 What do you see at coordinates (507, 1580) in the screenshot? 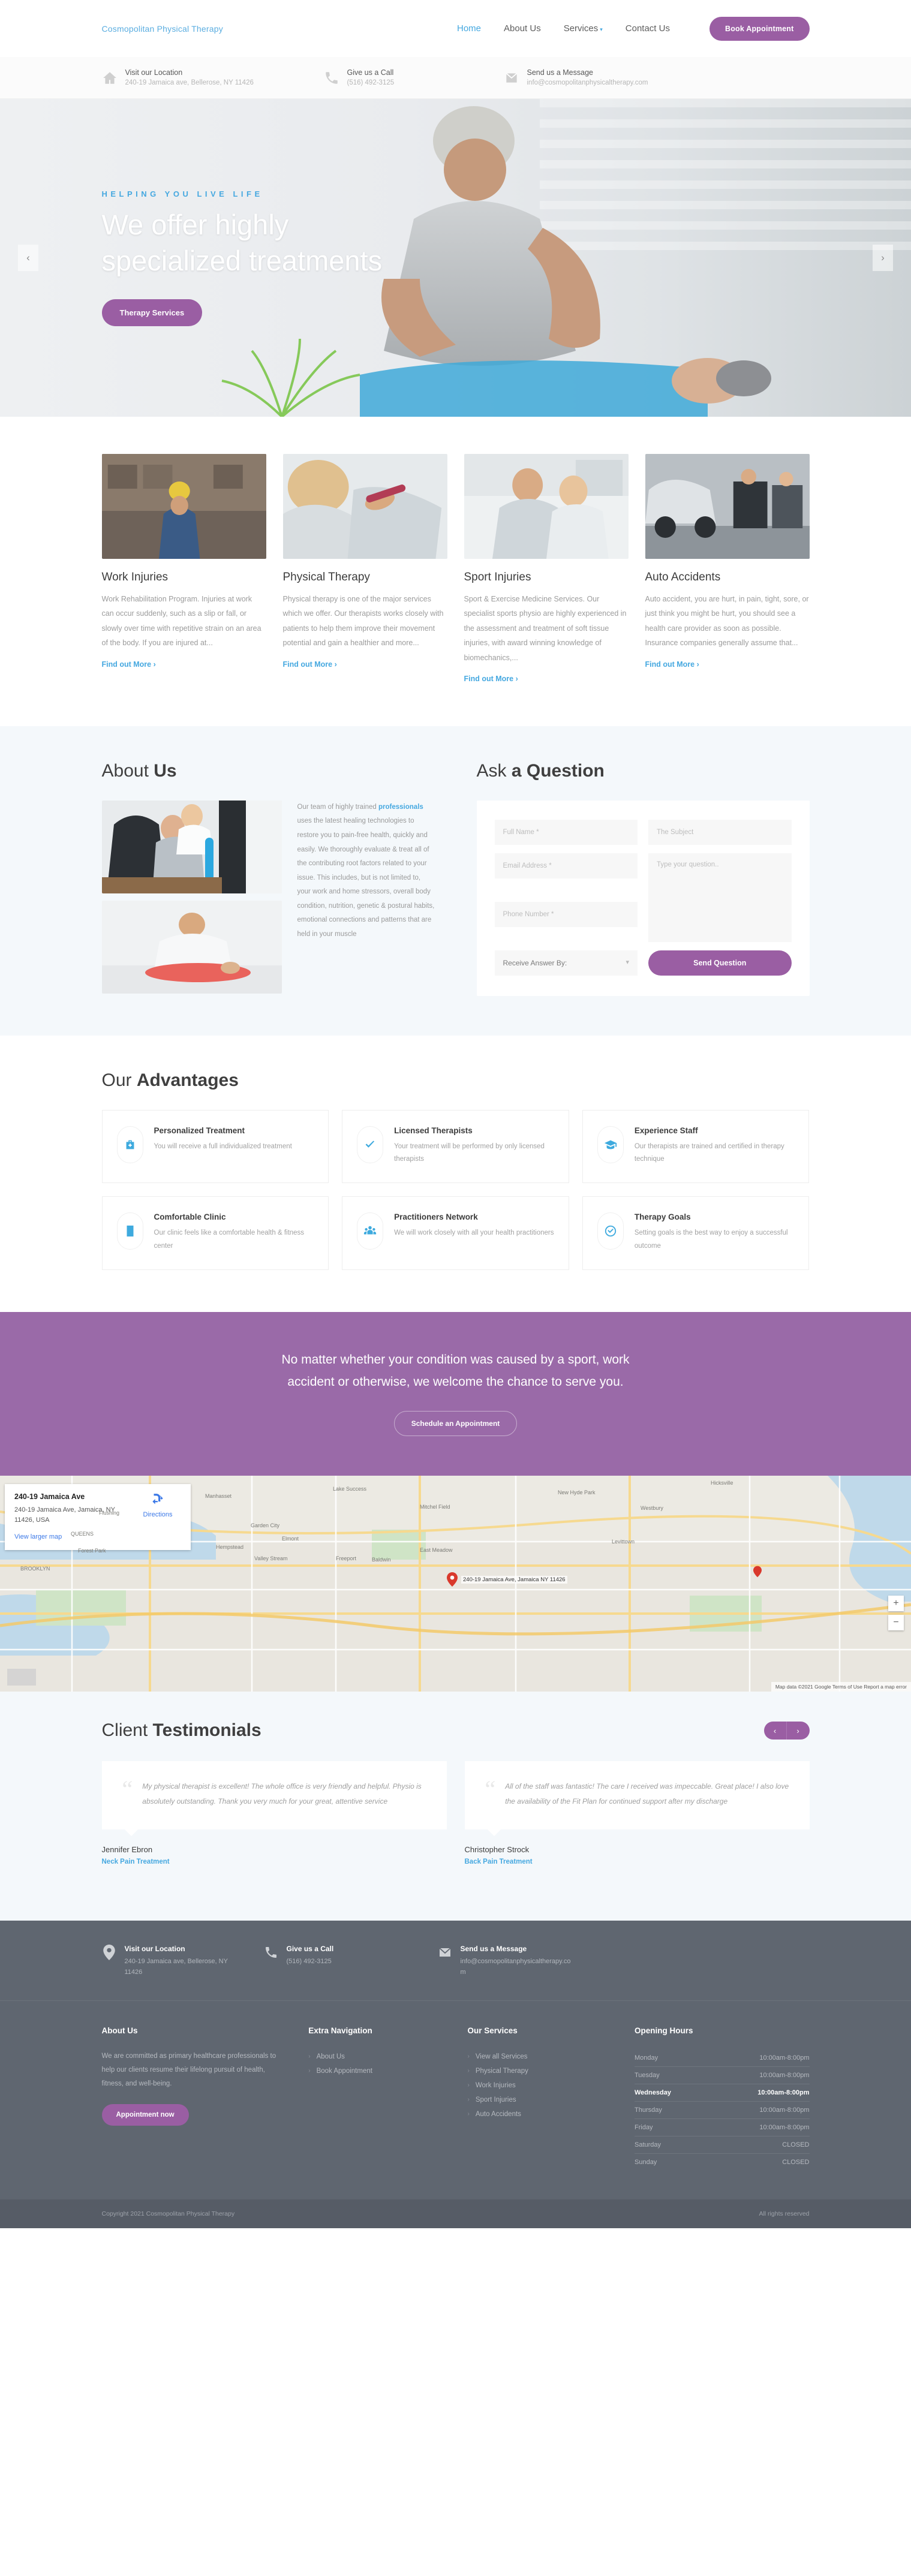
I see `map-marker-primary: 240-19 Jamaica Ave, Jamaica NY 11426` at bounding box center [507, 1580].